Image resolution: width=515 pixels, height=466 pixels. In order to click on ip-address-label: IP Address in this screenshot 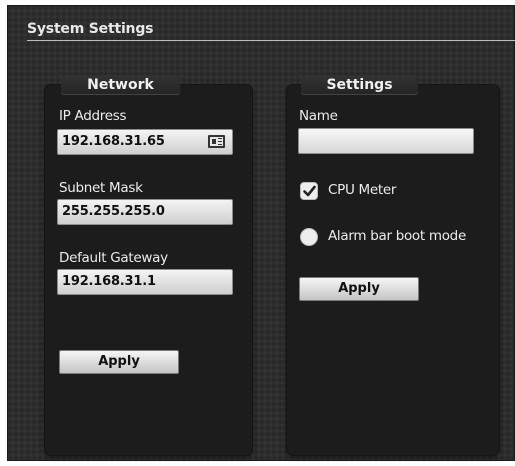, I will do `click(93, 116)`.